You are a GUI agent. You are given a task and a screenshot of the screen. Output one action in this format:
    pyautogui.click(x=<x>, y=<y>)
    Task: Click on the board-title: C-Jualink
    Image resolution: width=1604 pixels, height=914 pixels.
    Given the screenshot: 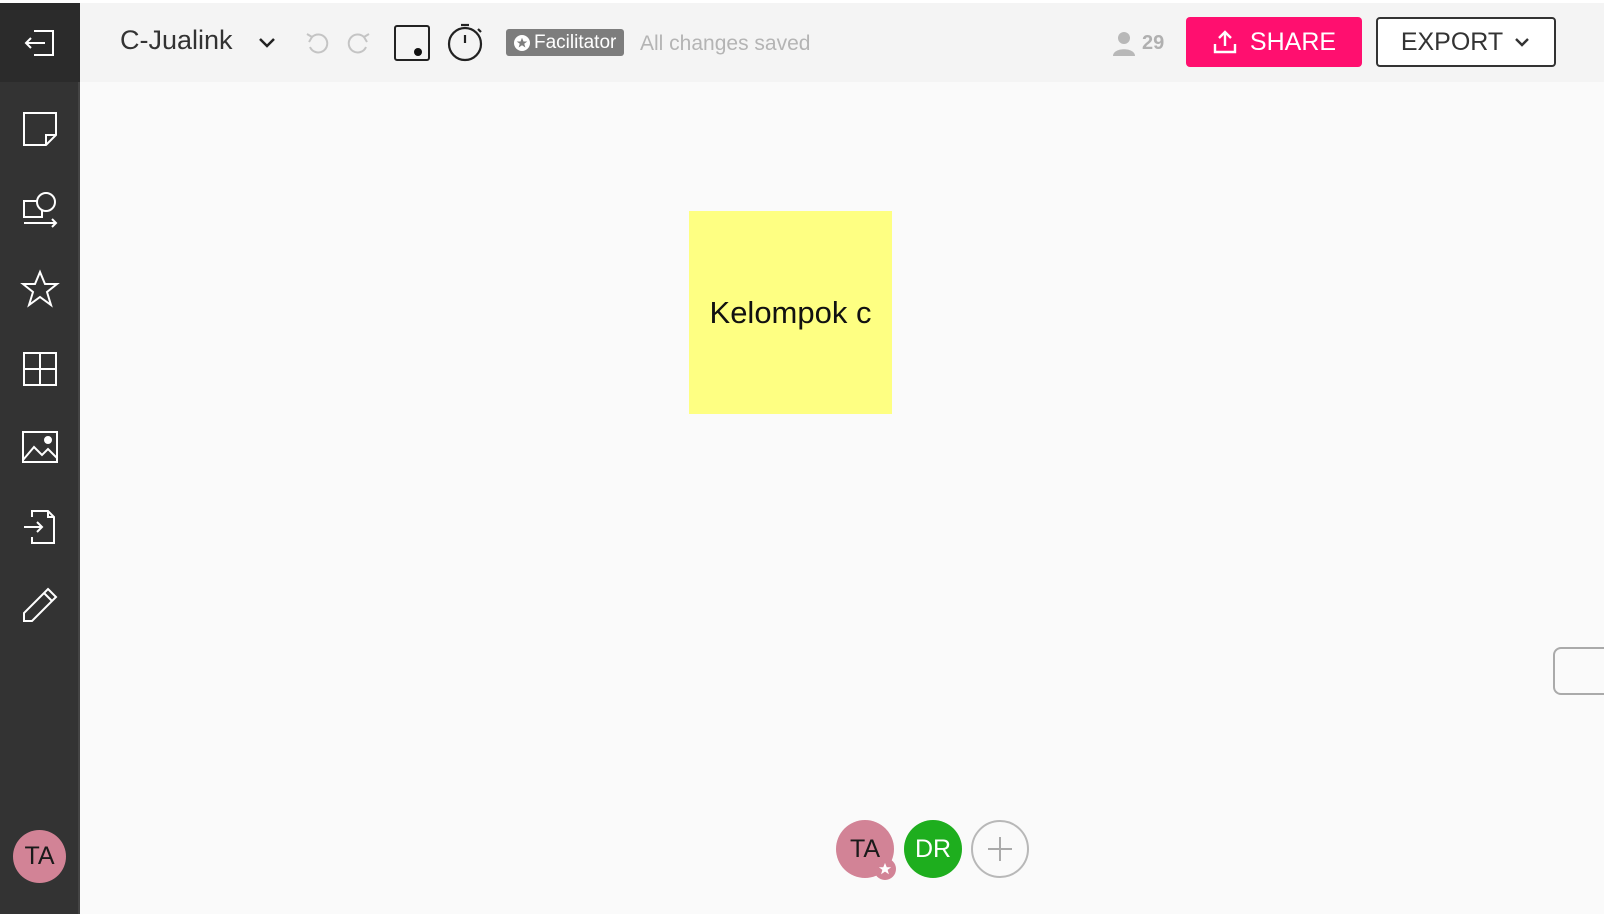 What is the action you would take?
    pyautogui.click(x=176, y=40)
    